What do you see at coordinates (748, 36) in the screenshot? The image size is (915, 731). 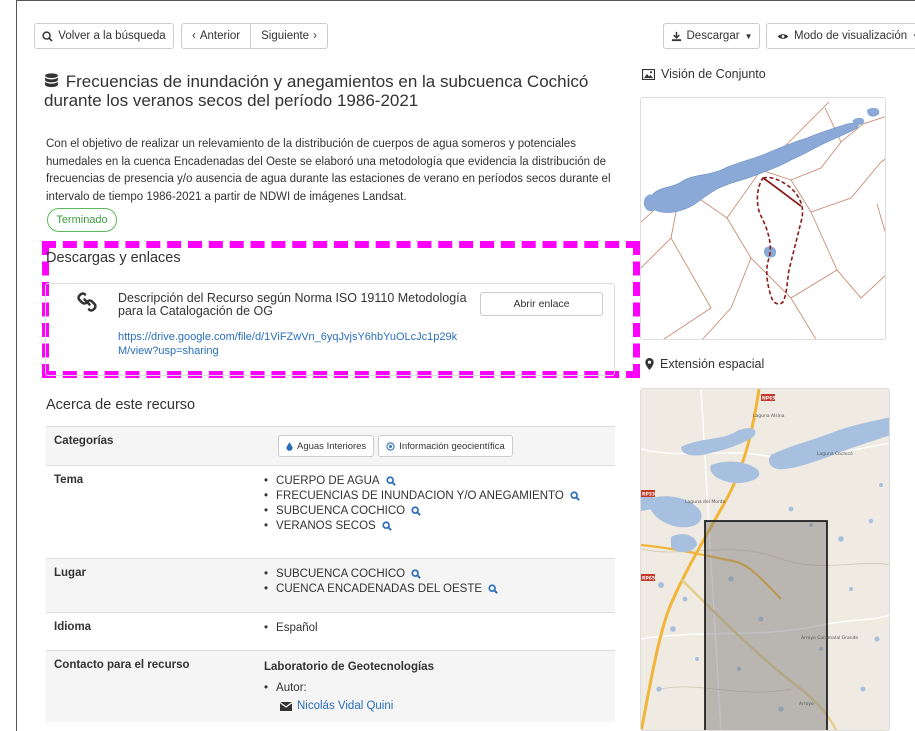 I see `caret-down-icon: ▼` at bounding box center [748, 36].